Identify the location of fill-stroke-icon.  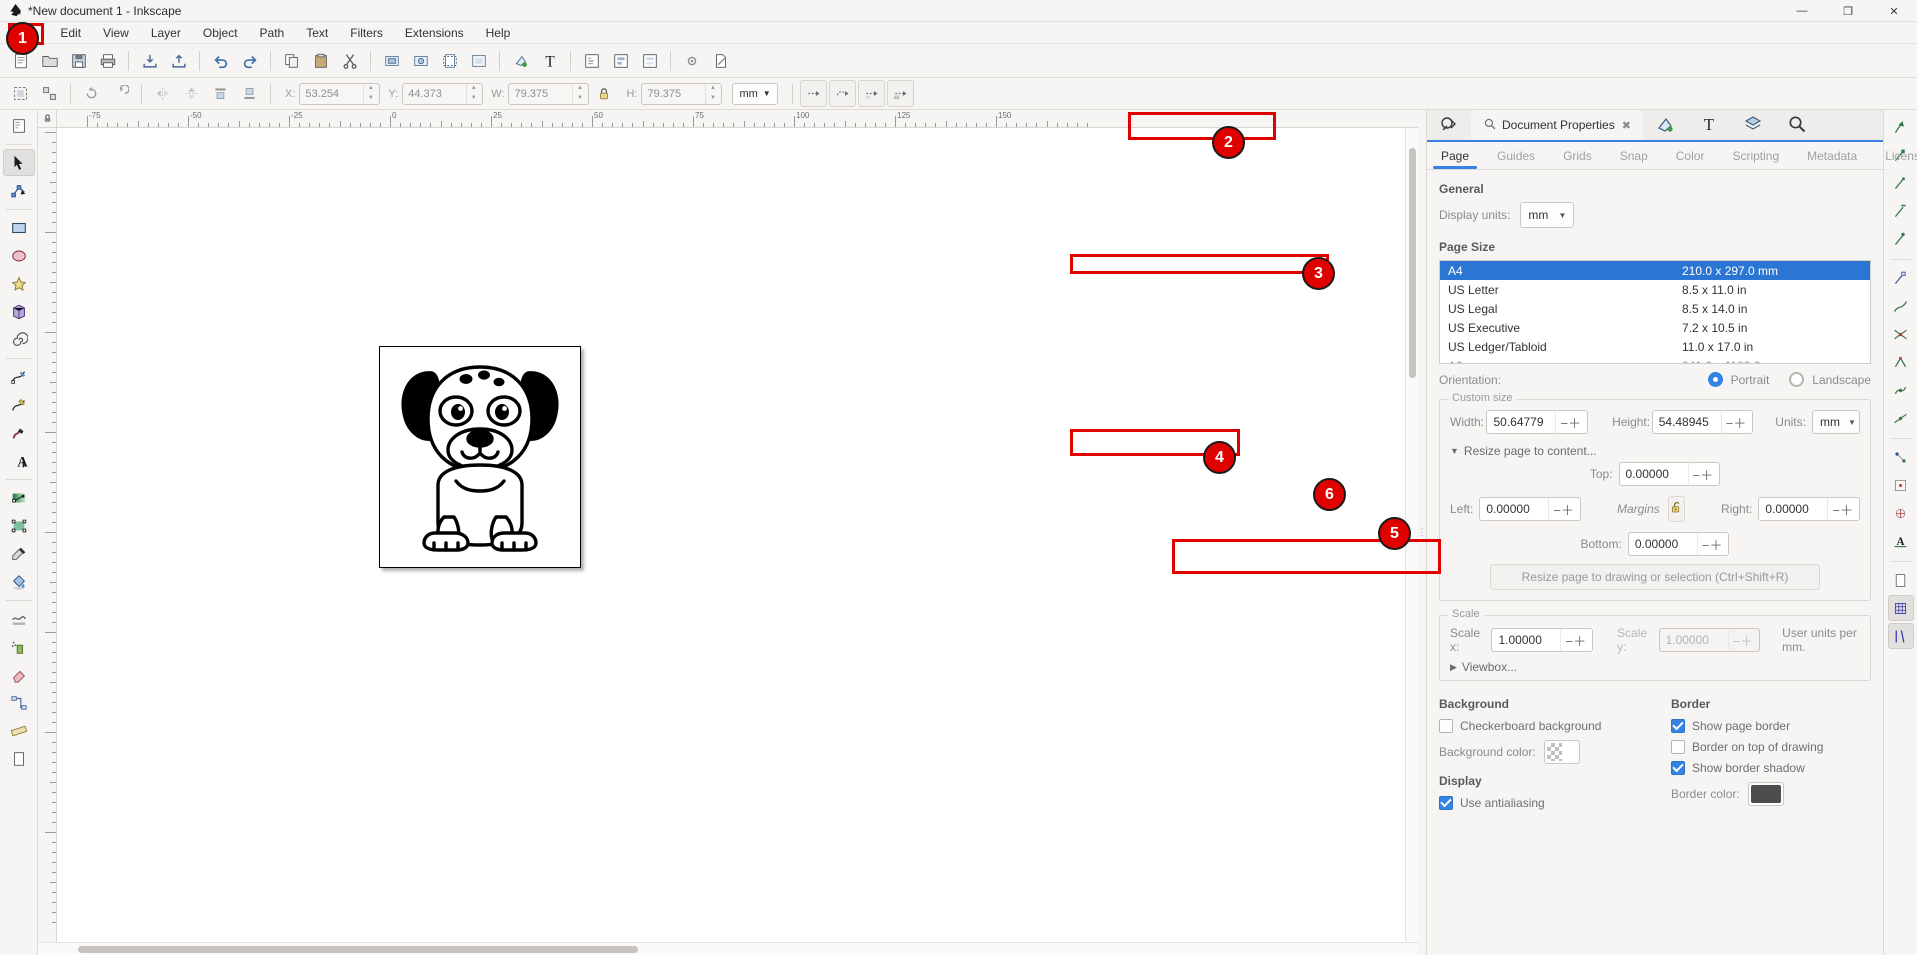
(520, 60).